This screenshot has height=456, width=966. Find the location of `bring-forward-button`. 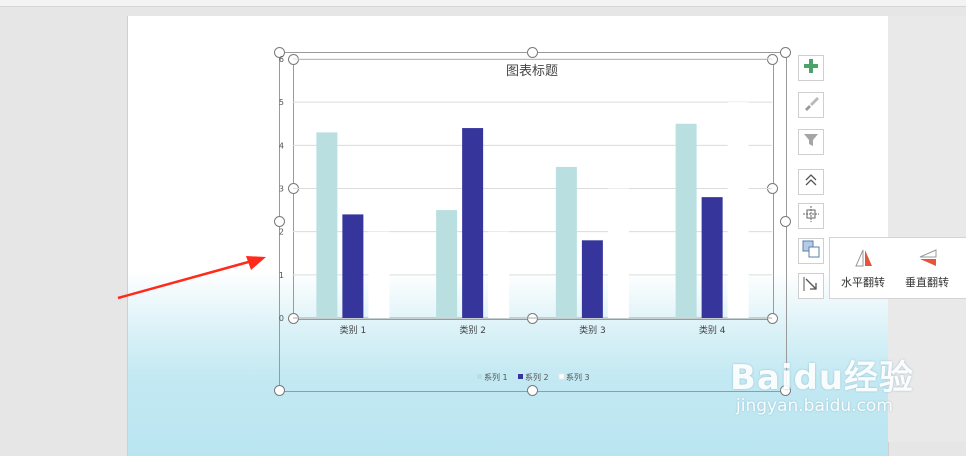

bring-forward-button is located at coordinates (811, 182).